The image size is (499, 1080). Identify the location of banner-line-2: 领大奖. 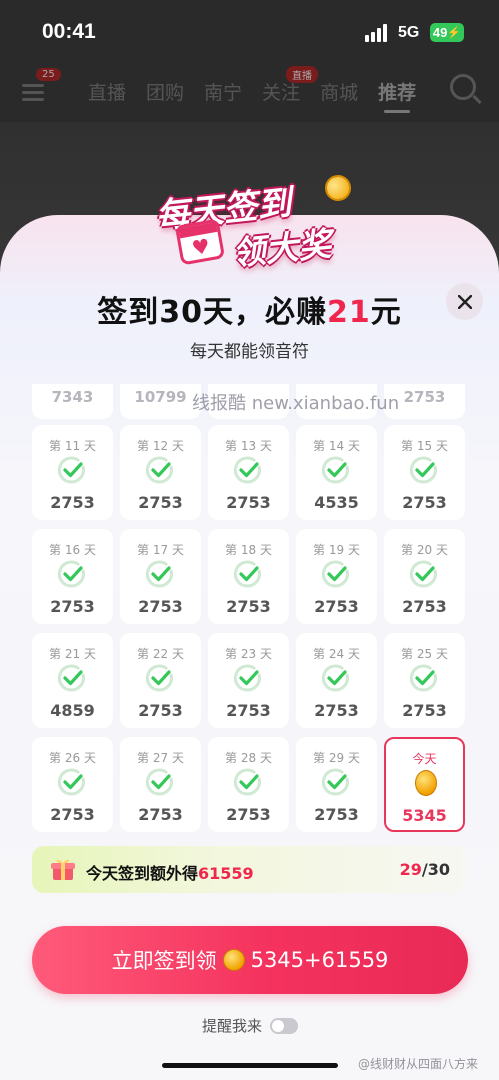
(282, 248).